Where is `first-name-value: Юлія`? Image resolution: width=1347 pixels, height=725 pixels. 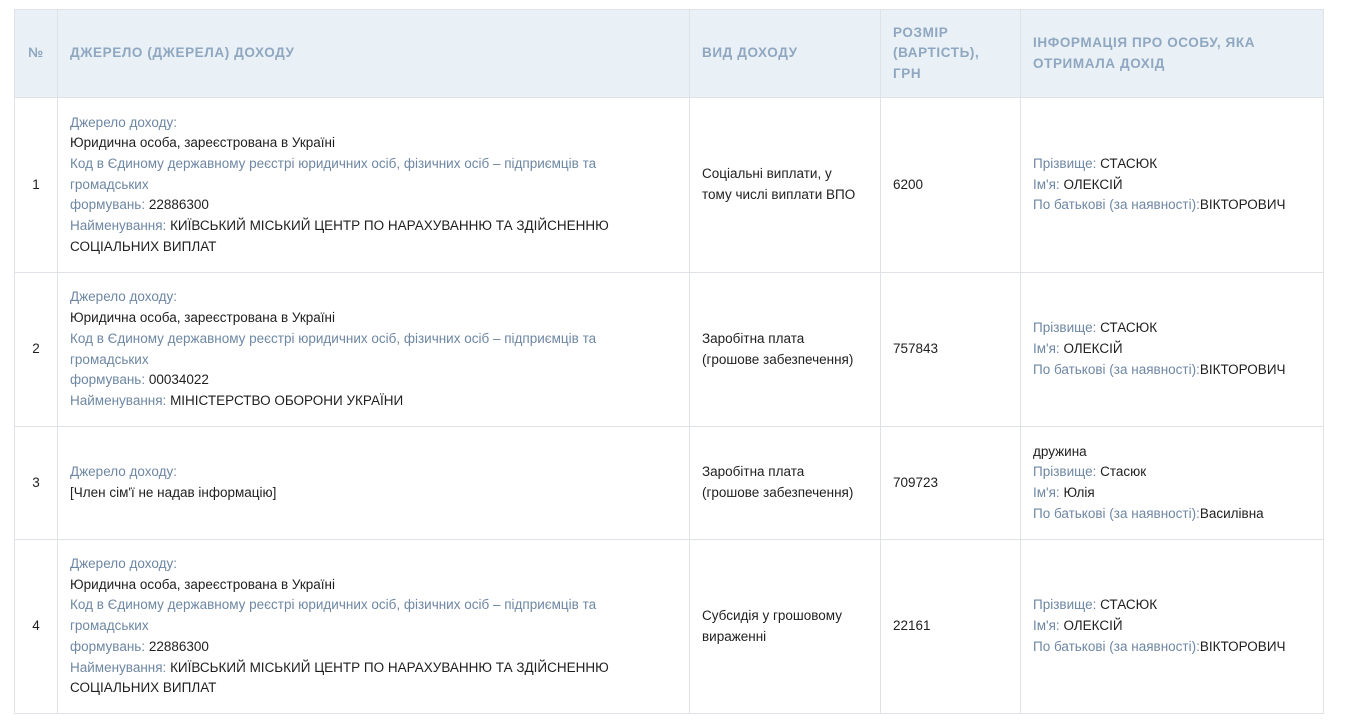
first-name-value: Юлія is located at coordinates (1079, 492).